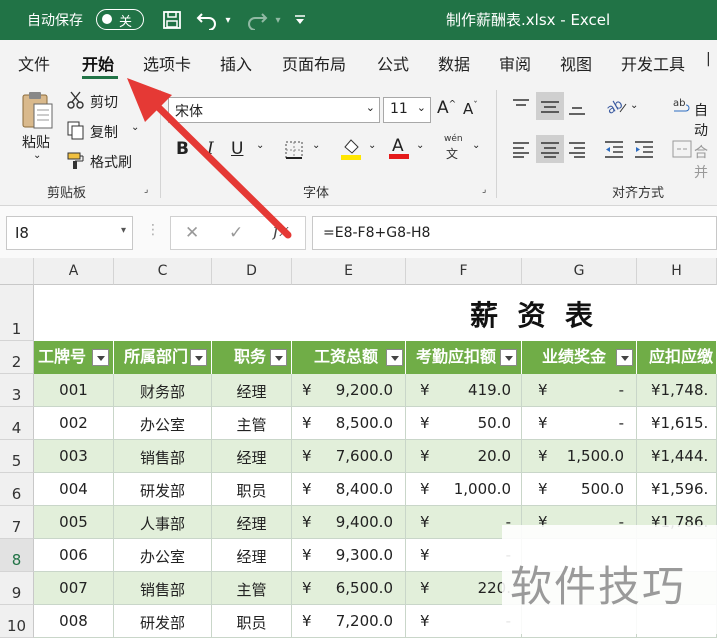 This screenshot has height=638, width=717. I want to click on watermark: 软件技巧, so click(609, 579).